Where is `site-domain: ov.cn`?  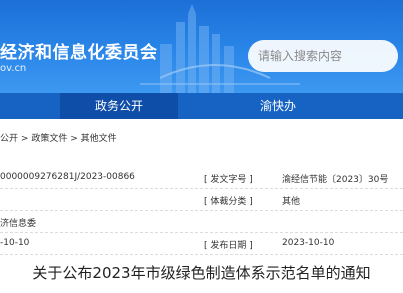 site-domain: ov.cn is located at coordinates (13, 68).